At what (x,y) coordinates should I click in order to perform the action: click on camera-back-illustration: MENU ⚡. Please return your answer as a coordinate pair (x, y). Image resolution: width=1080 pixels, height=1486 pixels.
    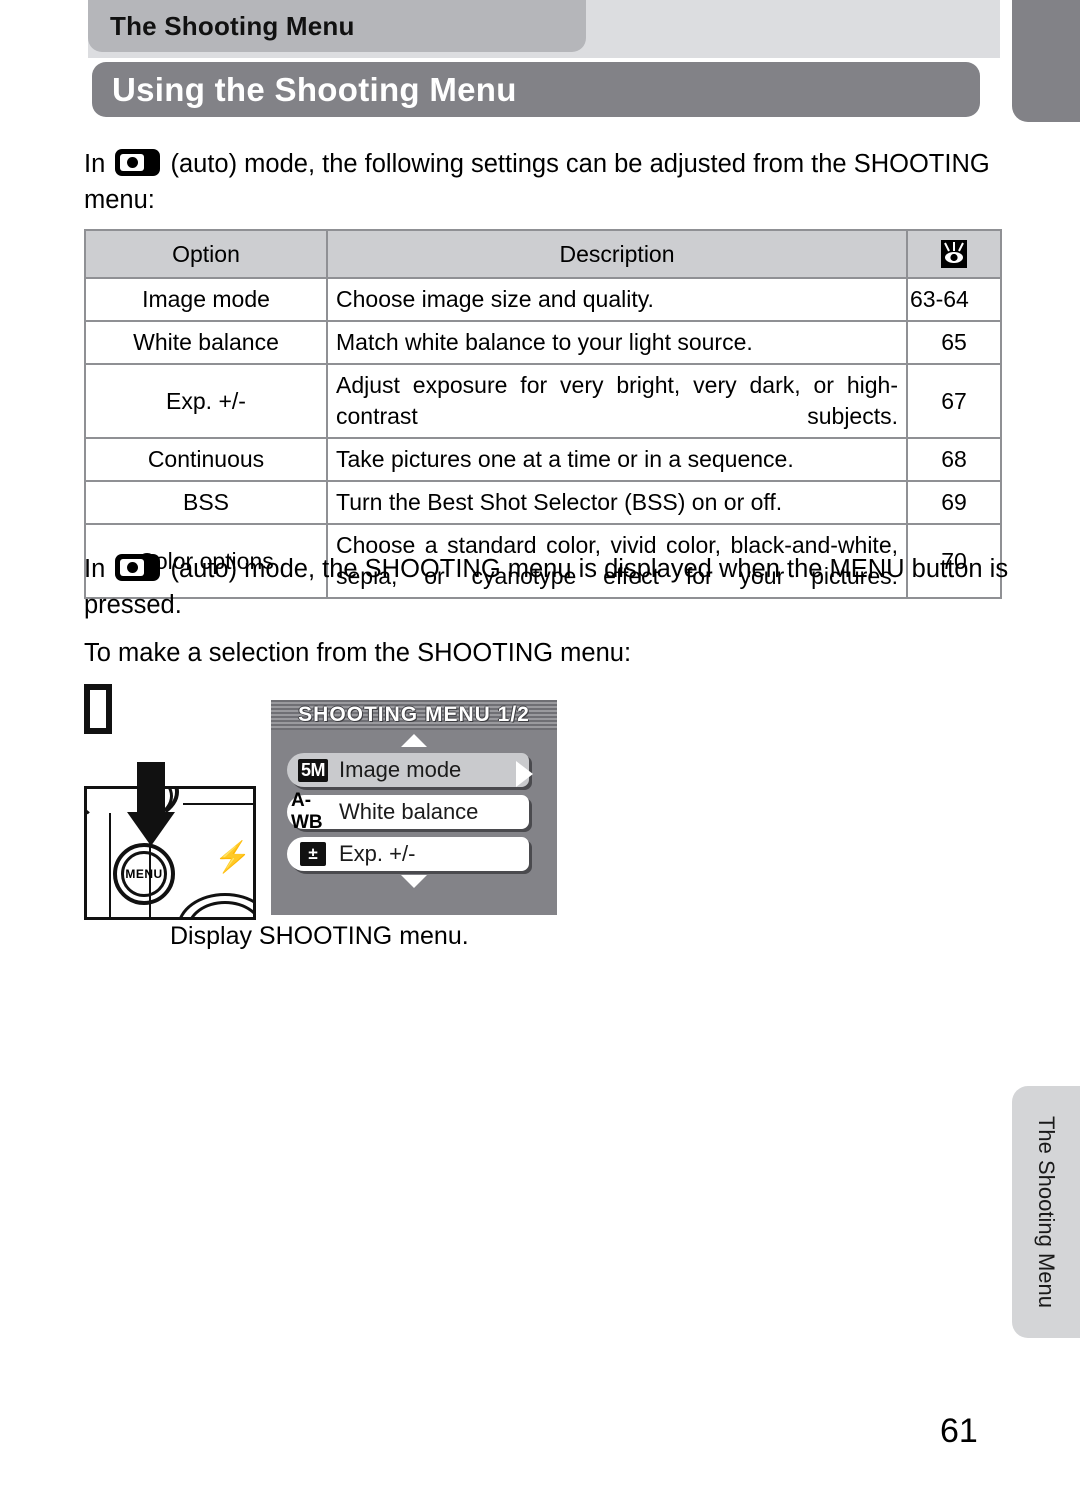
    Looking at the image, I should click on (170, 853).